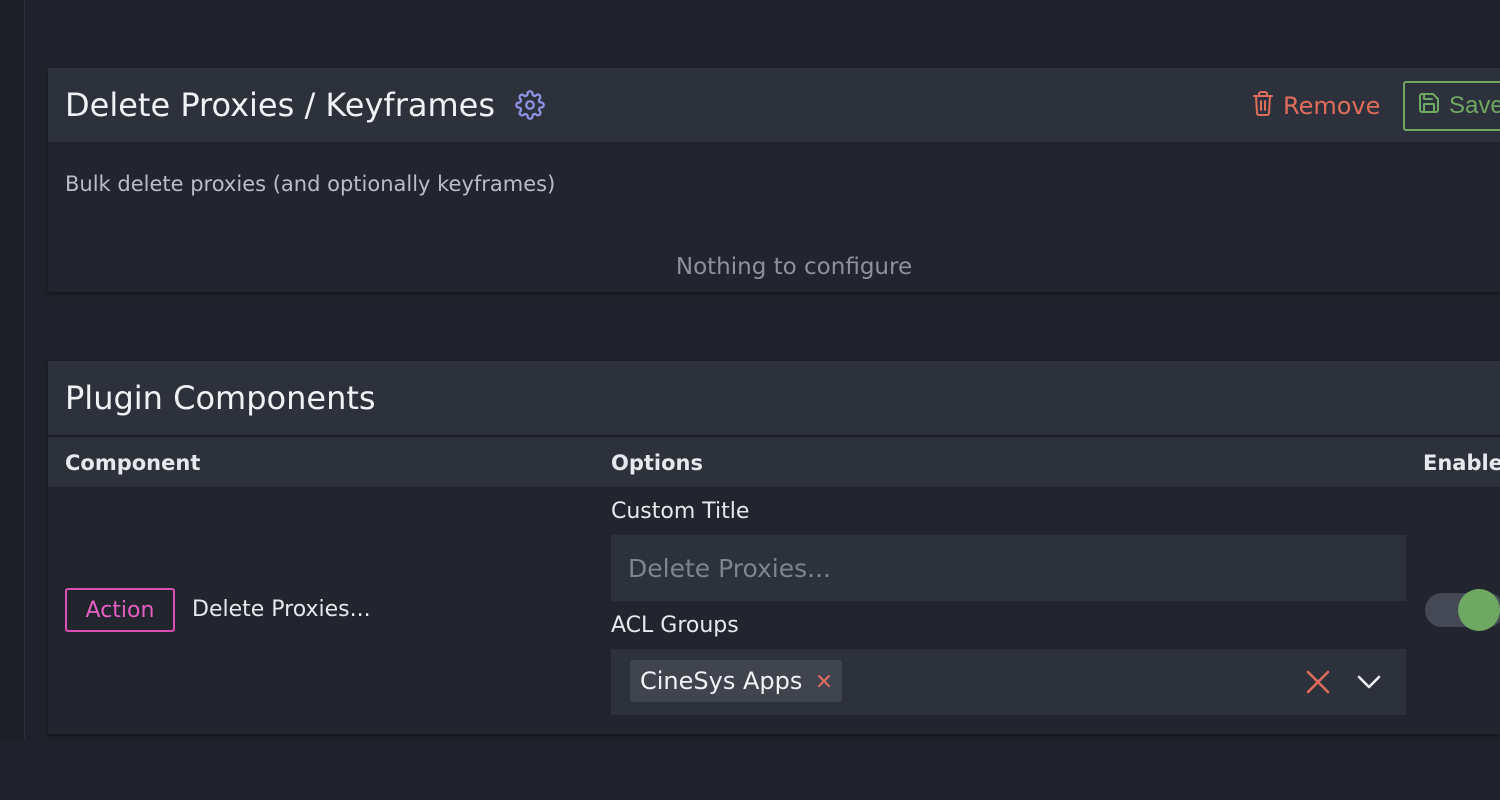  What do you see at coordinates (675, 625) in the screenshot?
I see `acl-groups-label: ACL Groups` at bounding box center [675, 625].